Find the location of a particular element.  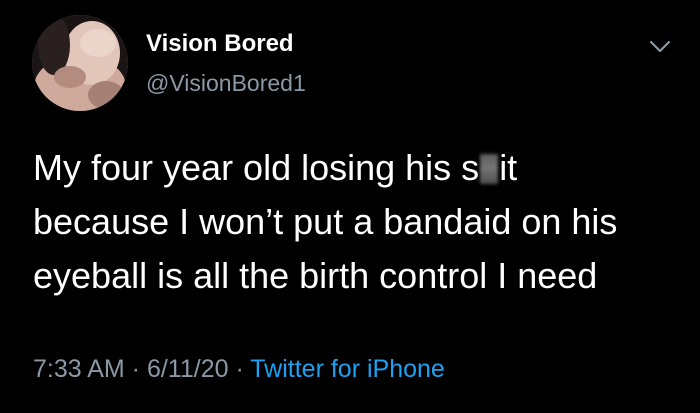

avatar-photo is located at coordinates (80, 63).